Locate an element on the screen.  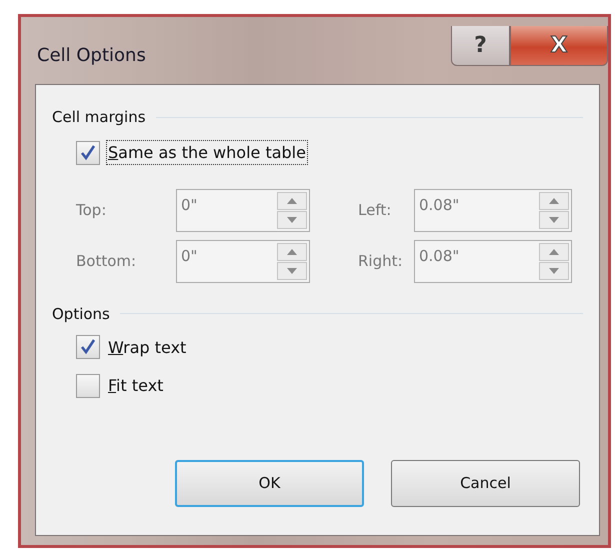
close-button: X is located at coordinates (559, 46).